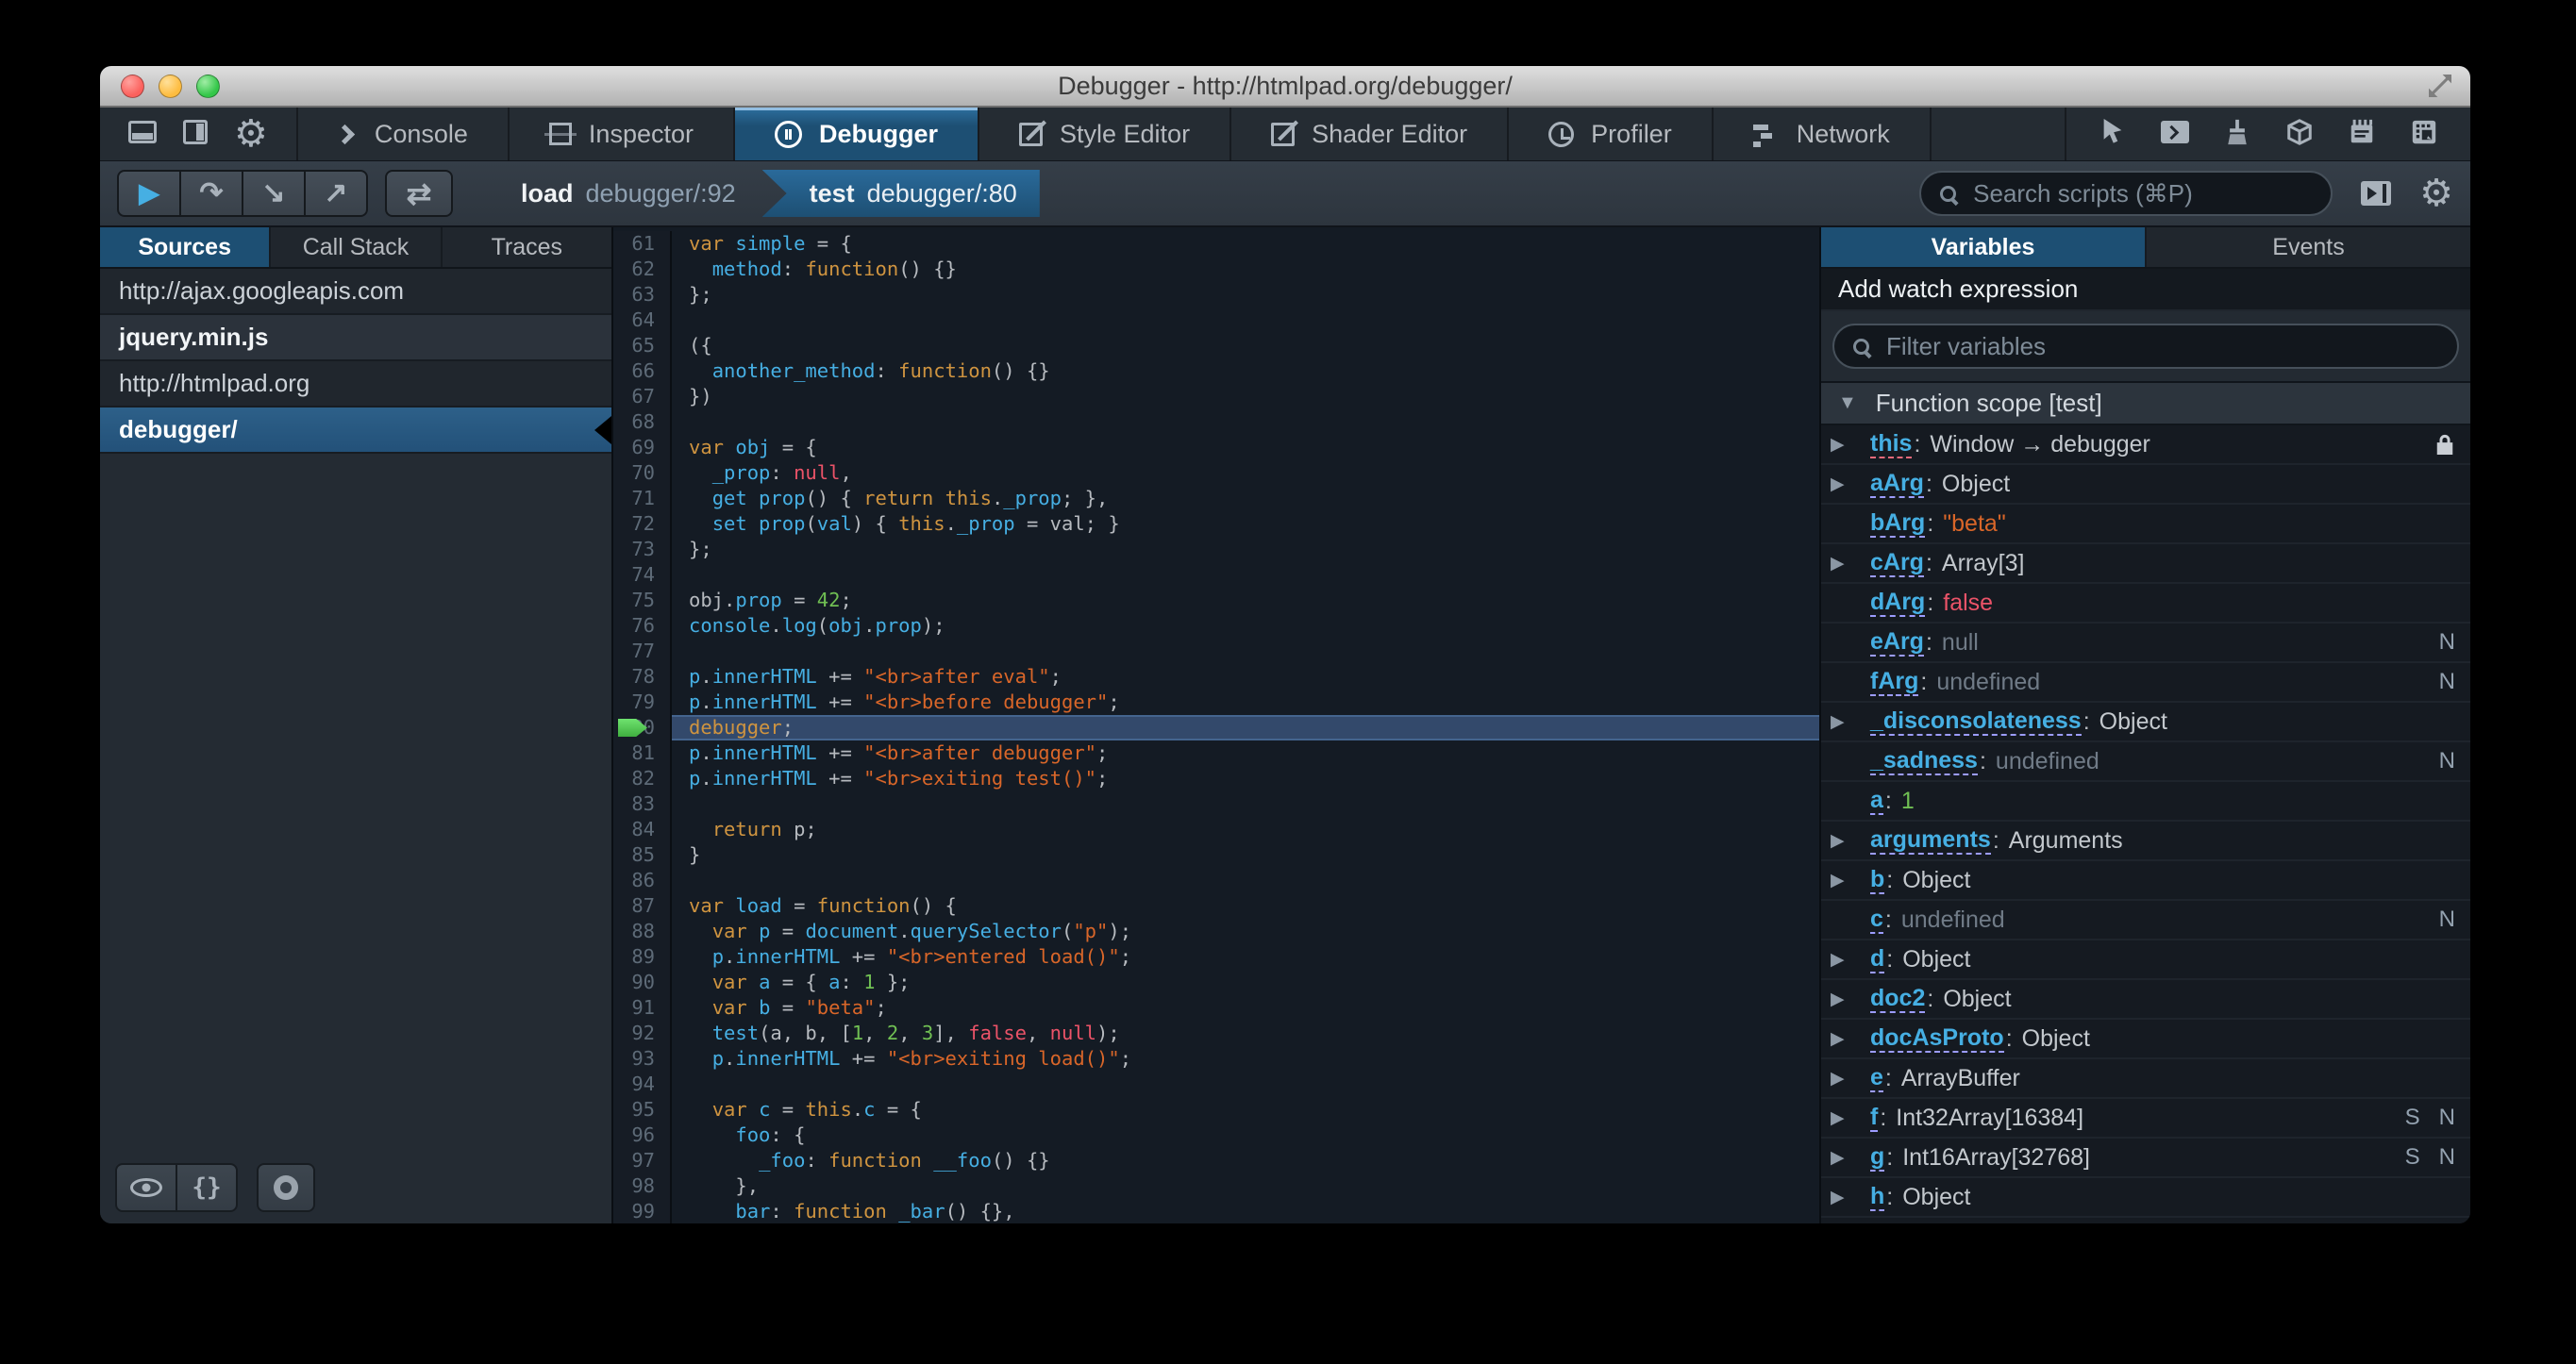 The height and width of the screenshot is (1364, 2576). I want to click on line-number: 86, so click(642, 880).